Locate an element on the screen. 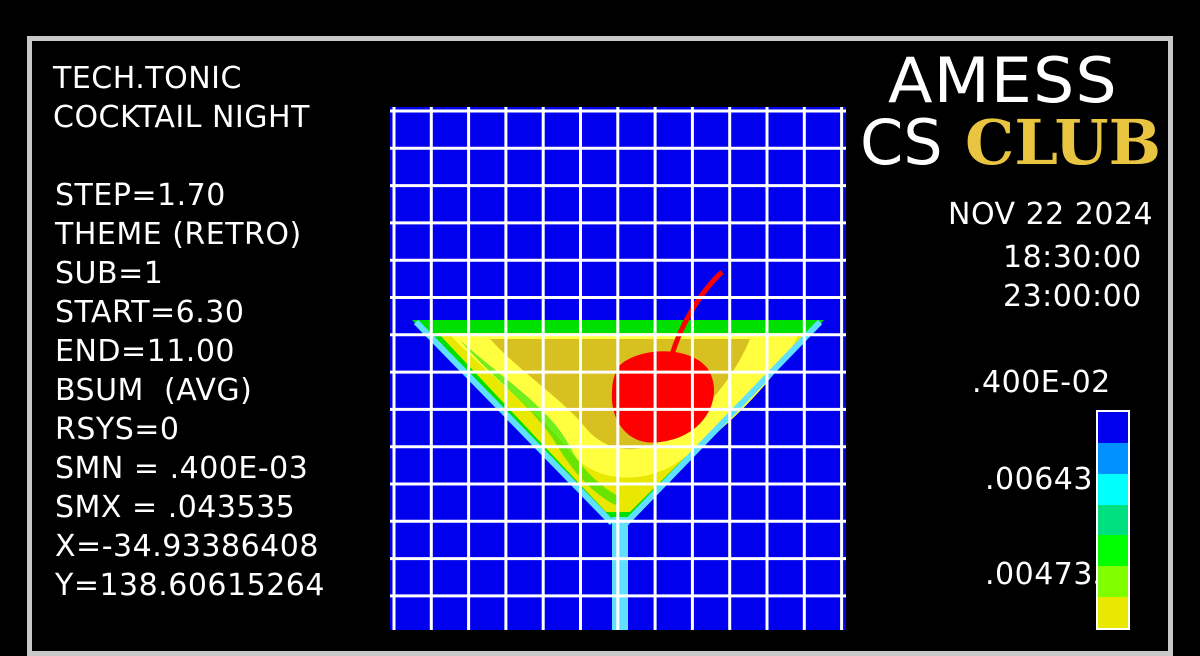 This screenshot has height=656, width=1200. param-y: Y=138.60615264 is located at coordinates (190, 585).